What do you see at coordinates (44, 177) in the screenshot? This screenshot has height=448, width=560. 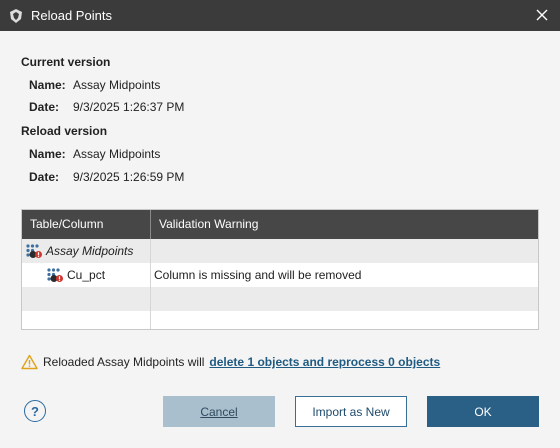 I see `reload-date-label: Date:` at bounding box center [44, 177].